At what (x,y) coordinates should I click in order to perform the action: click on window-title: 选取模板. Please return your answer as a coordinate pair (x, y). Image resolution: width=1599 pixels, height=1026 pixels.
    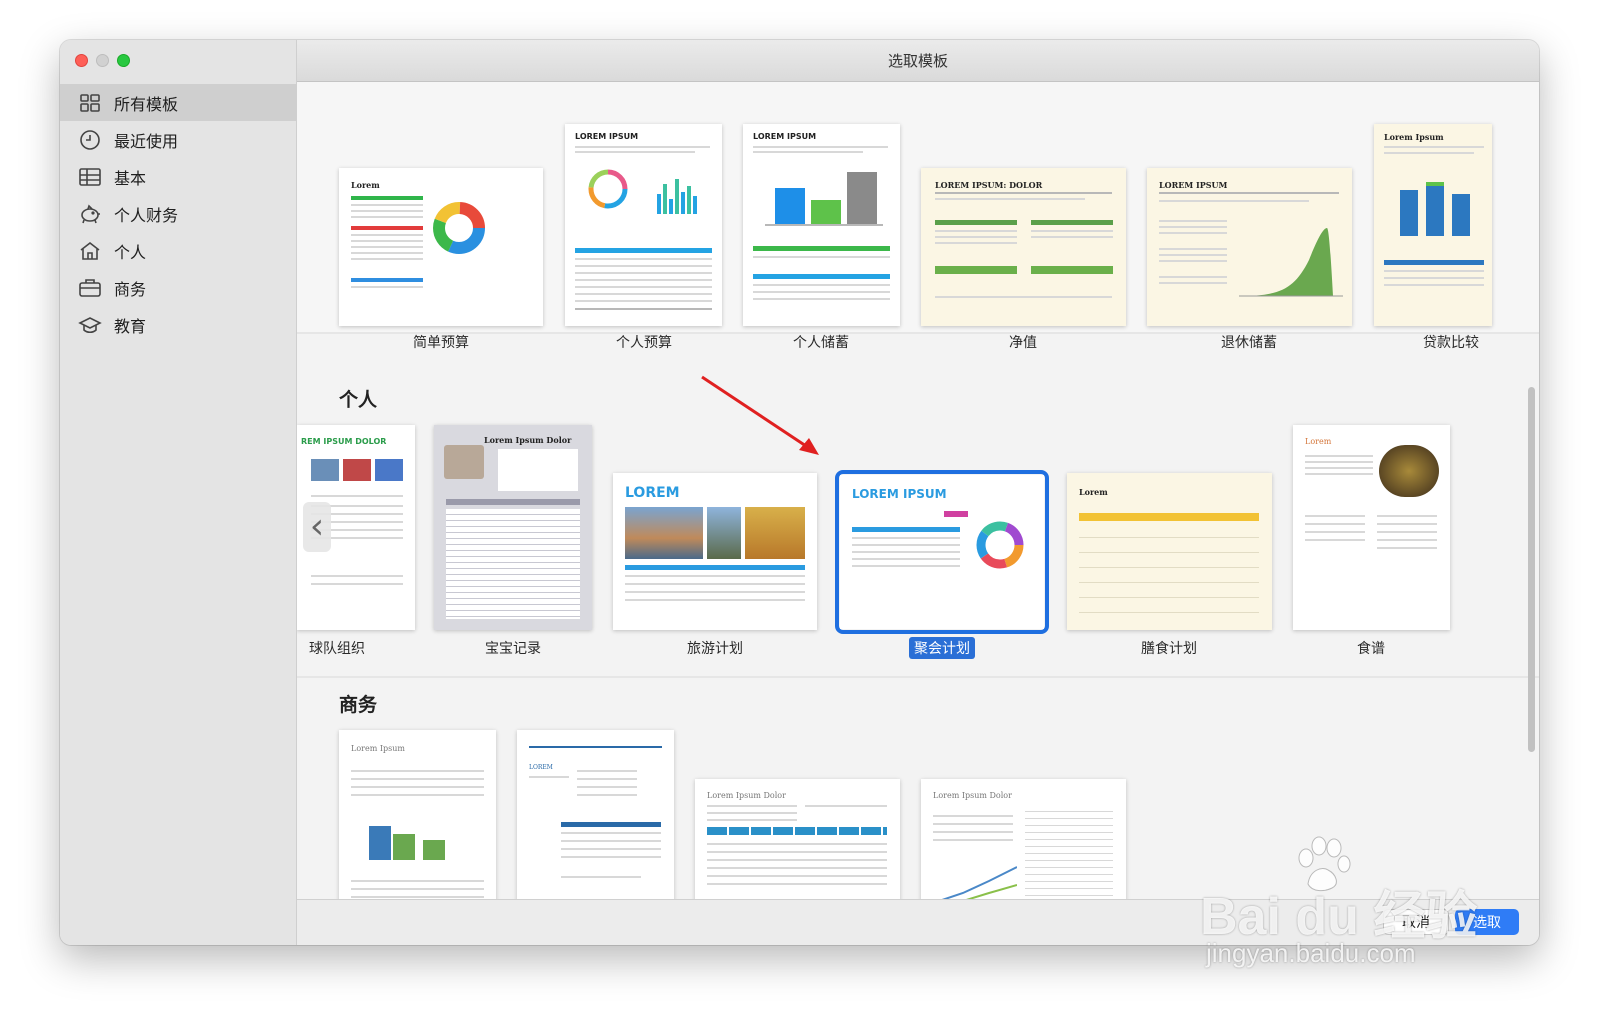
    Looking at the image, I should click on (918, 61).